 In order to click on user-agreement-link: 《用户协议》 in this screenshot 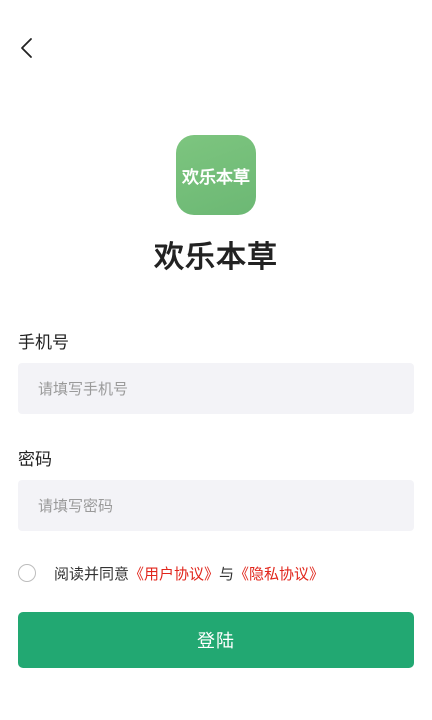, I will do `click(174, 573)`.